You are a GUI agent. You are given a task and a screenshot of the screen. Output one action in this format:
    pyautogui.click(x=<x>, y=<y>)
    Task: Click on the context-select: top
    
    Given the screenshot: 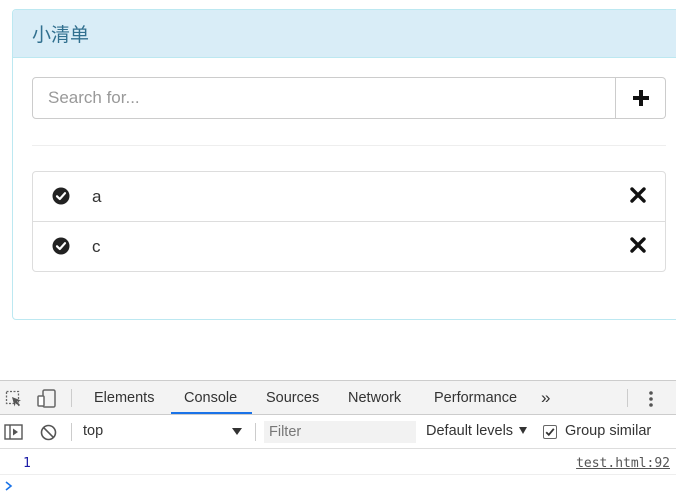 What is the action you would take?
    pyautogui.click(x=165, y=431)
    